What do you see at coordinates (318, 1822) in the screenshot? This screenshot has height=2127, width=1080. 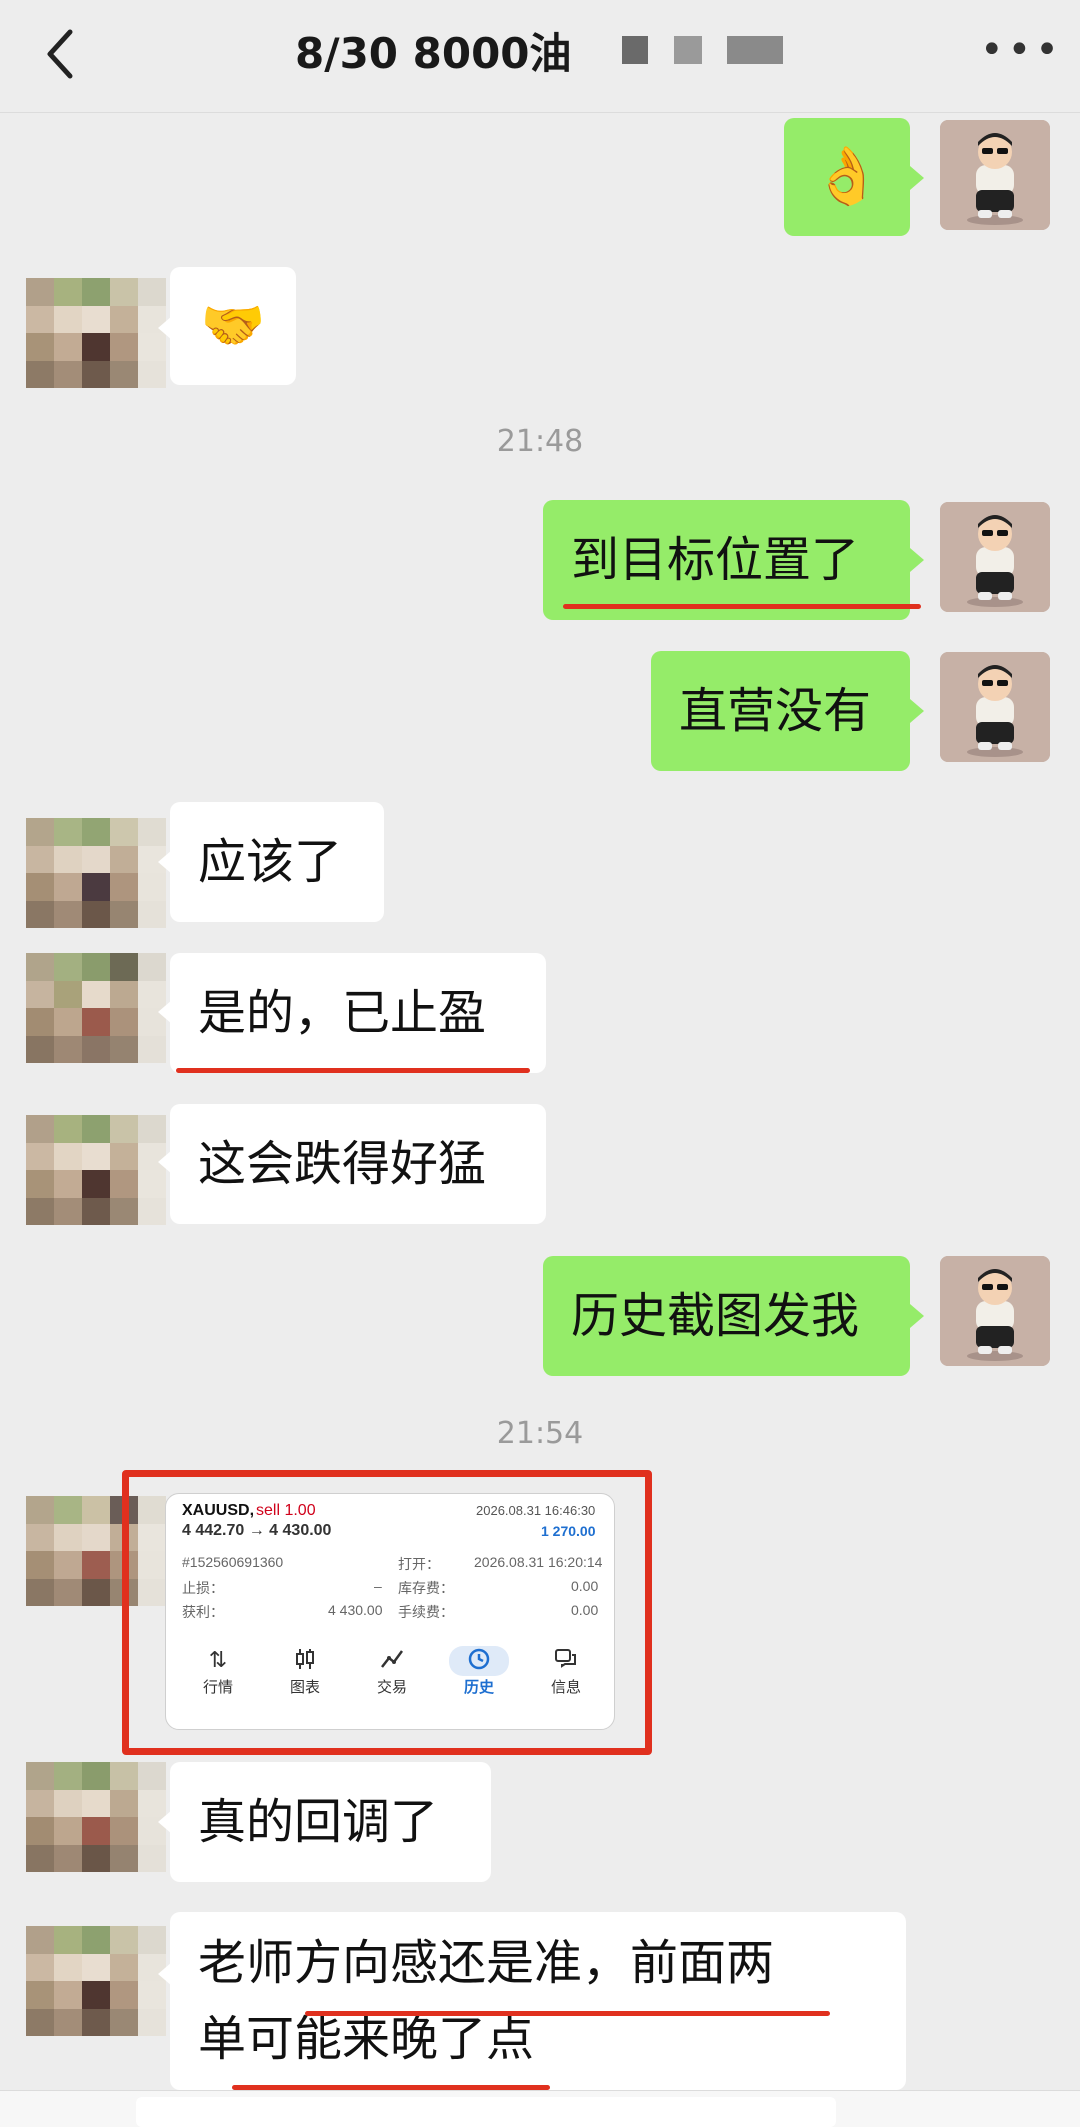 I see `message-text: 真的回调了` at bounding box center [318, 1822].